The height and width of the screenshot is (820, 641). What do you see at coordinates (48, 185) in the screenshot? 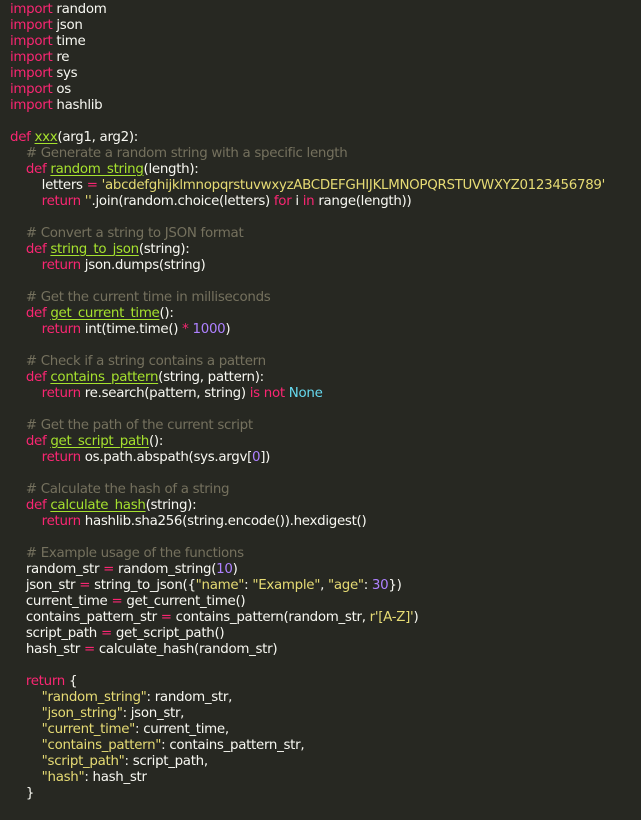
I see `code-token: letters` at bounding box center [48, 185].